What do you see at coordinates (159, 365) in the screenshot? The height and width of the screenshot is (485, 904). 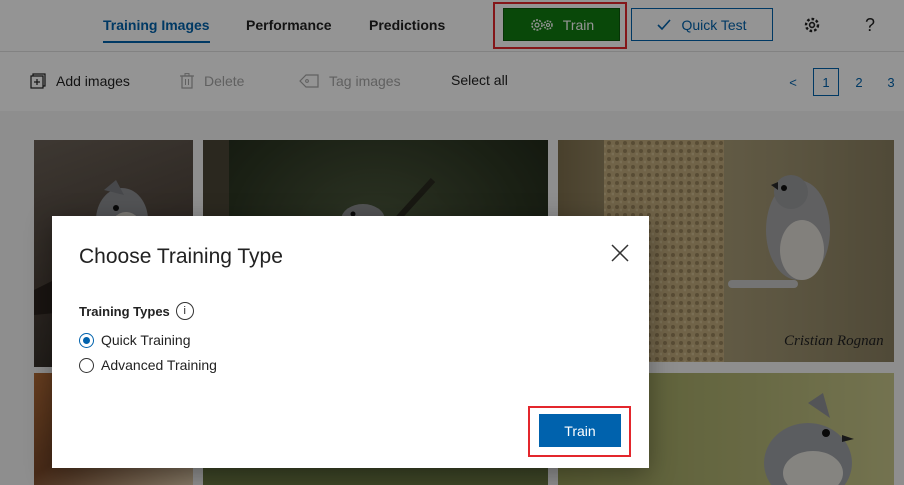 I see `radio-label-advanced-training: Advanced Training` at bounding box center [159, 365].